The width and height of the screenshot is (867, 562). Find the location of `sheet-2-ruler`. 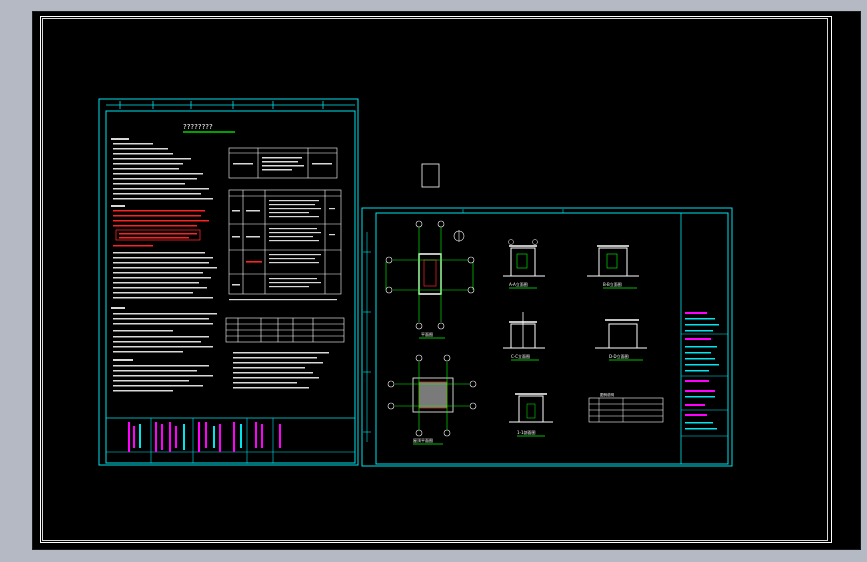

sheet-2-ruler is located at coordinates (463, 325).